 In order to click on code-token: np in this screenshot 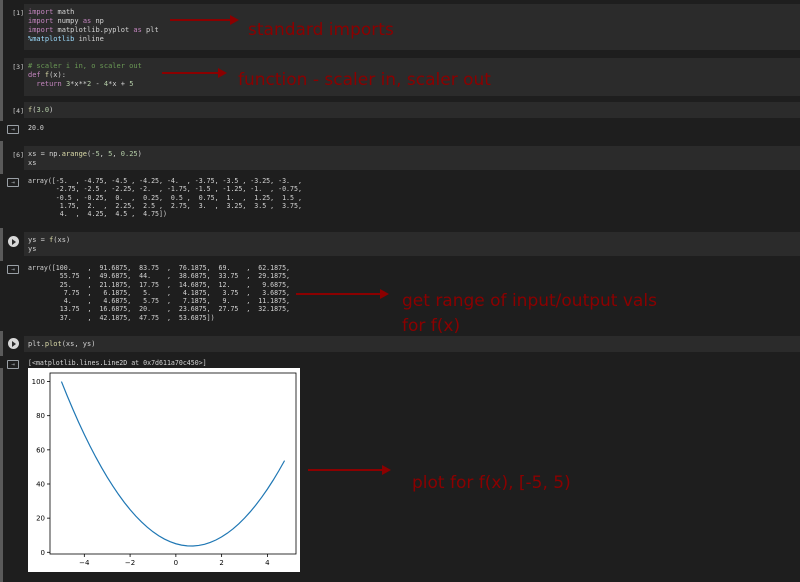, I will do `click(97, 21)`.